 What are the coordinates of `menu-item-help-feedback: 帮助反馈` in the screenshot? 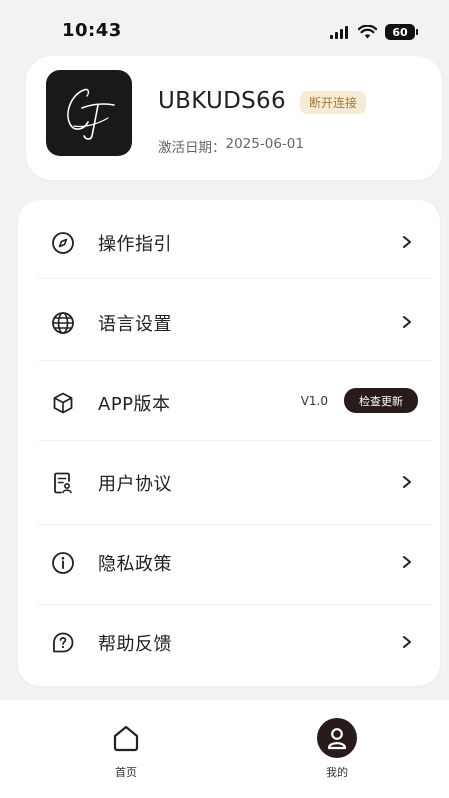 It's located at (229, 642).